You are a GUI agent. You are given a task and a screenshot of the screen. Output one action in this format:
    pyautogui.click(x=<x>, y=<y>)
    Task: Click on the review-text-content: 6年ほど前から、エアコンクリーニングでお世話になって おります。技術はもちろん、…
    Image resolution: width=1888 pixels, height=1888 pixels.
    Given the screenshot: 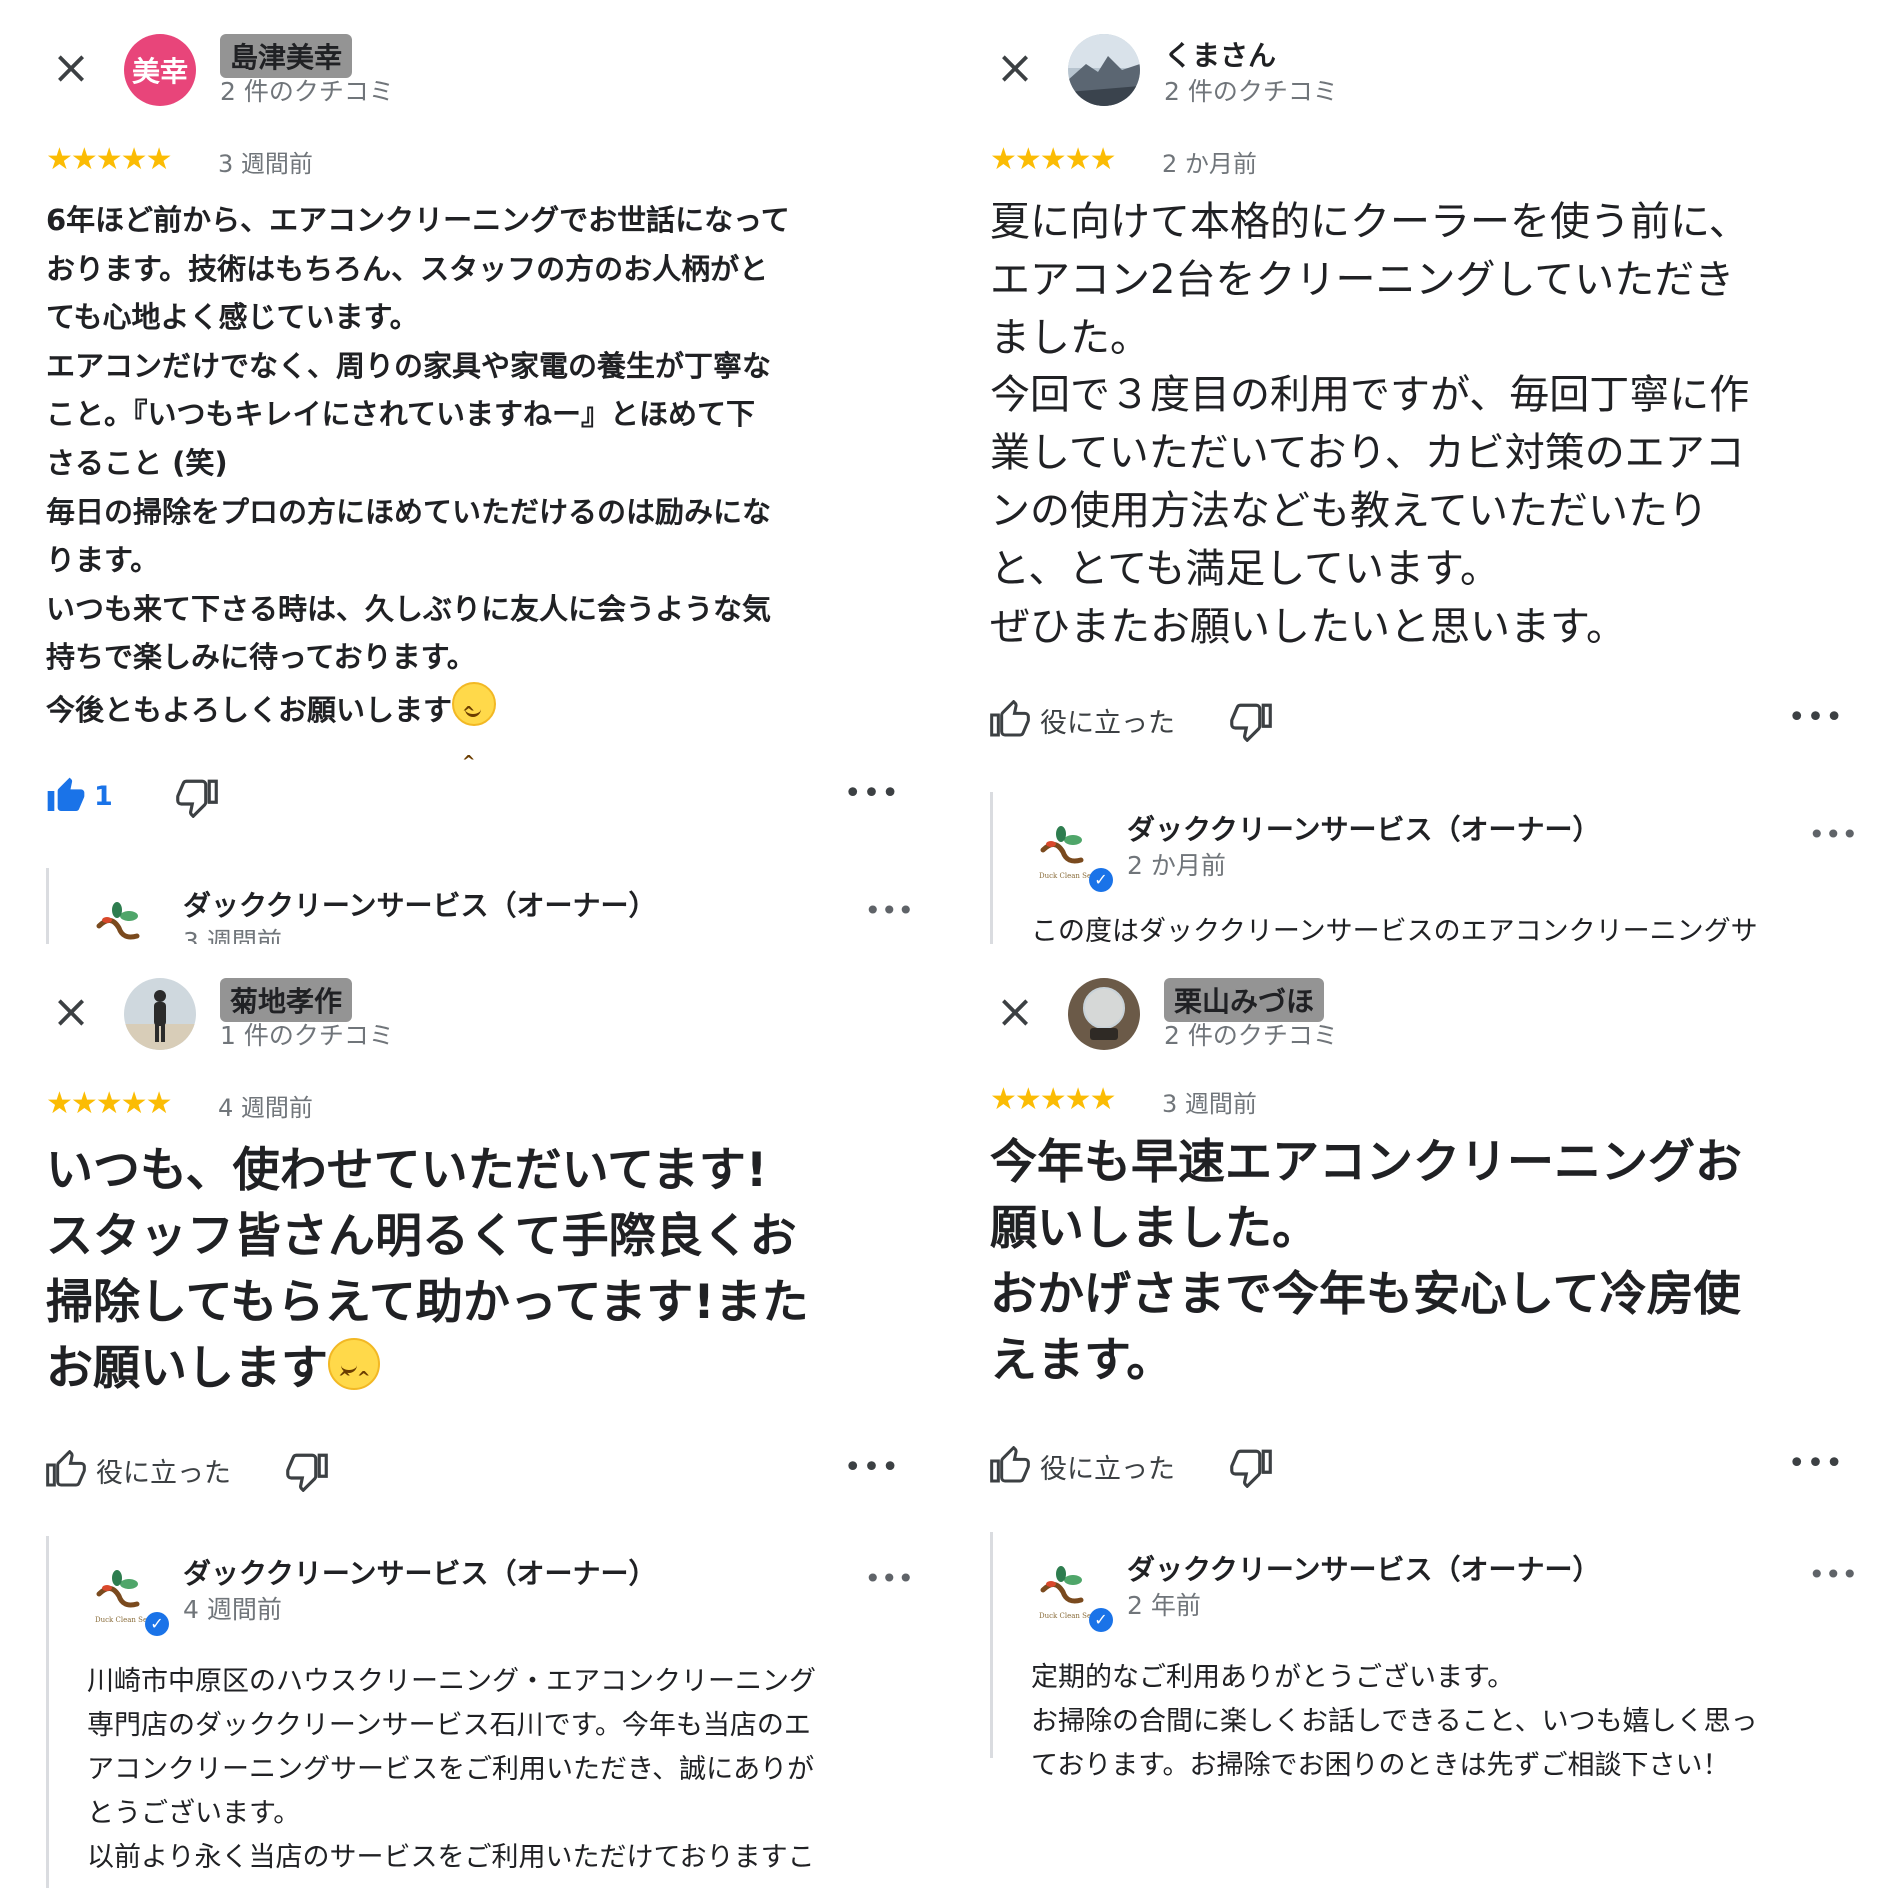 What is the action you would take?
    pyautogui.click(x=418, y=465)
    